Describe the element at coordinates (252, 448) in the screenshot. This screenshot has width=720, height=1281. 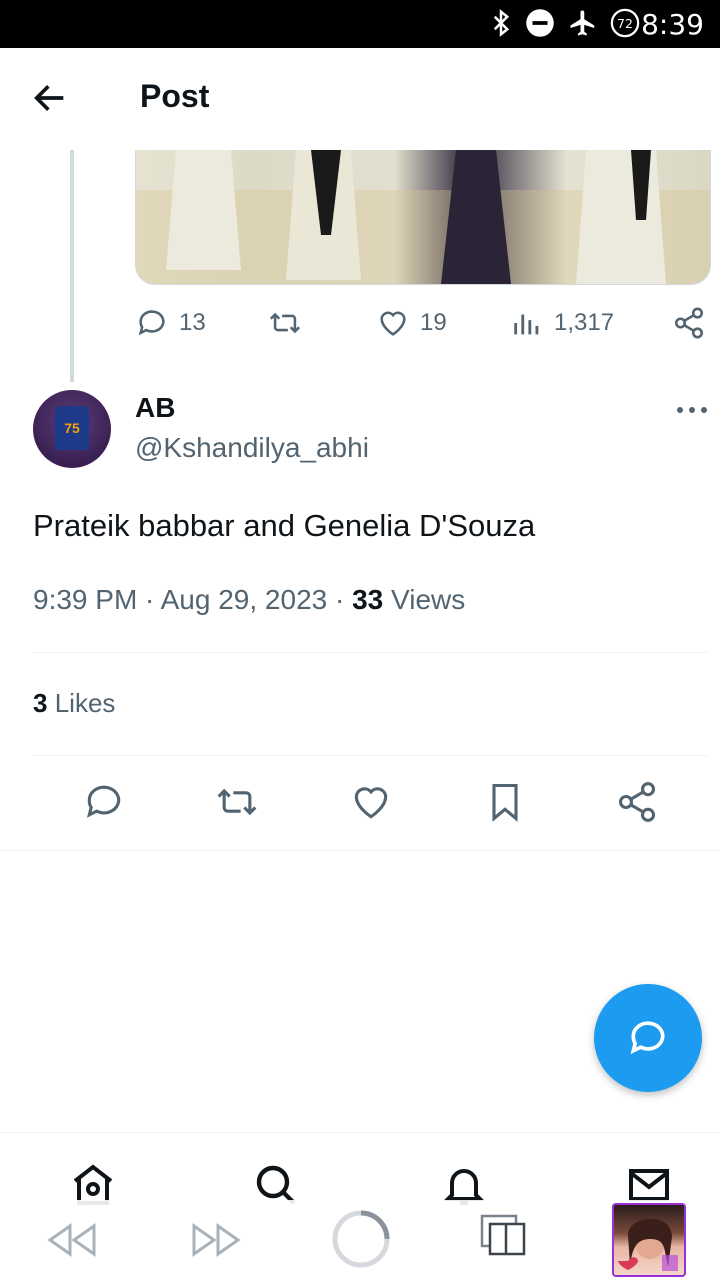
I see `author-handle: @Kshandilya_abhi` at that location.